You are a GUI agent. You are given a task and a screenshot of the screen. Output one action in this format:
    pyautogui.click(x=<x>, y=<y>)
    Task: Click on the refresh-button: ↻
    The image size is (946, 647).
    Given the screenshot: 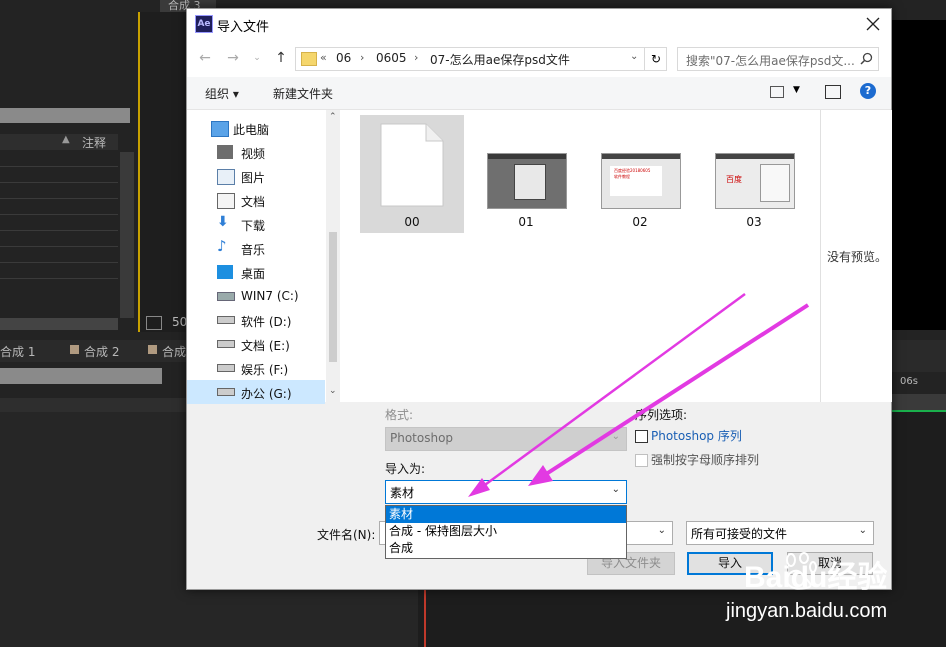 What is the action you would take?
    pyautogui.click(x=655, y=59)
    